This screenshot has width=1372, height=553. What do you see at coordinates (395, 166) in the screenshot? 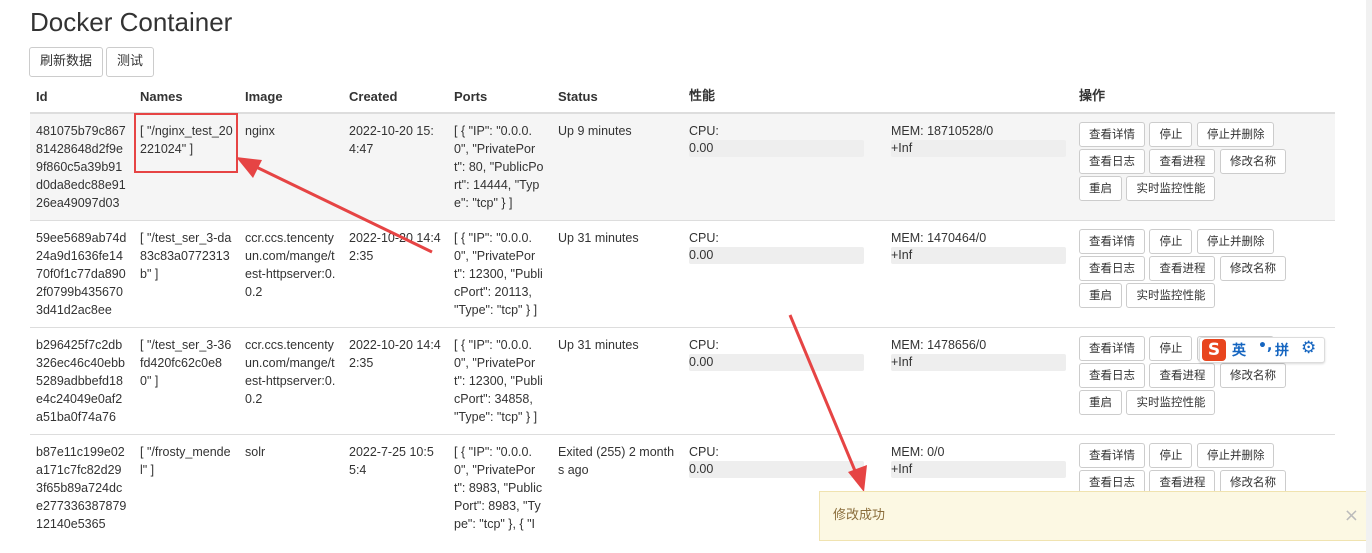
I see `cell-created: 2022-10-20 15:4:47` at bounding box center [395, 166].